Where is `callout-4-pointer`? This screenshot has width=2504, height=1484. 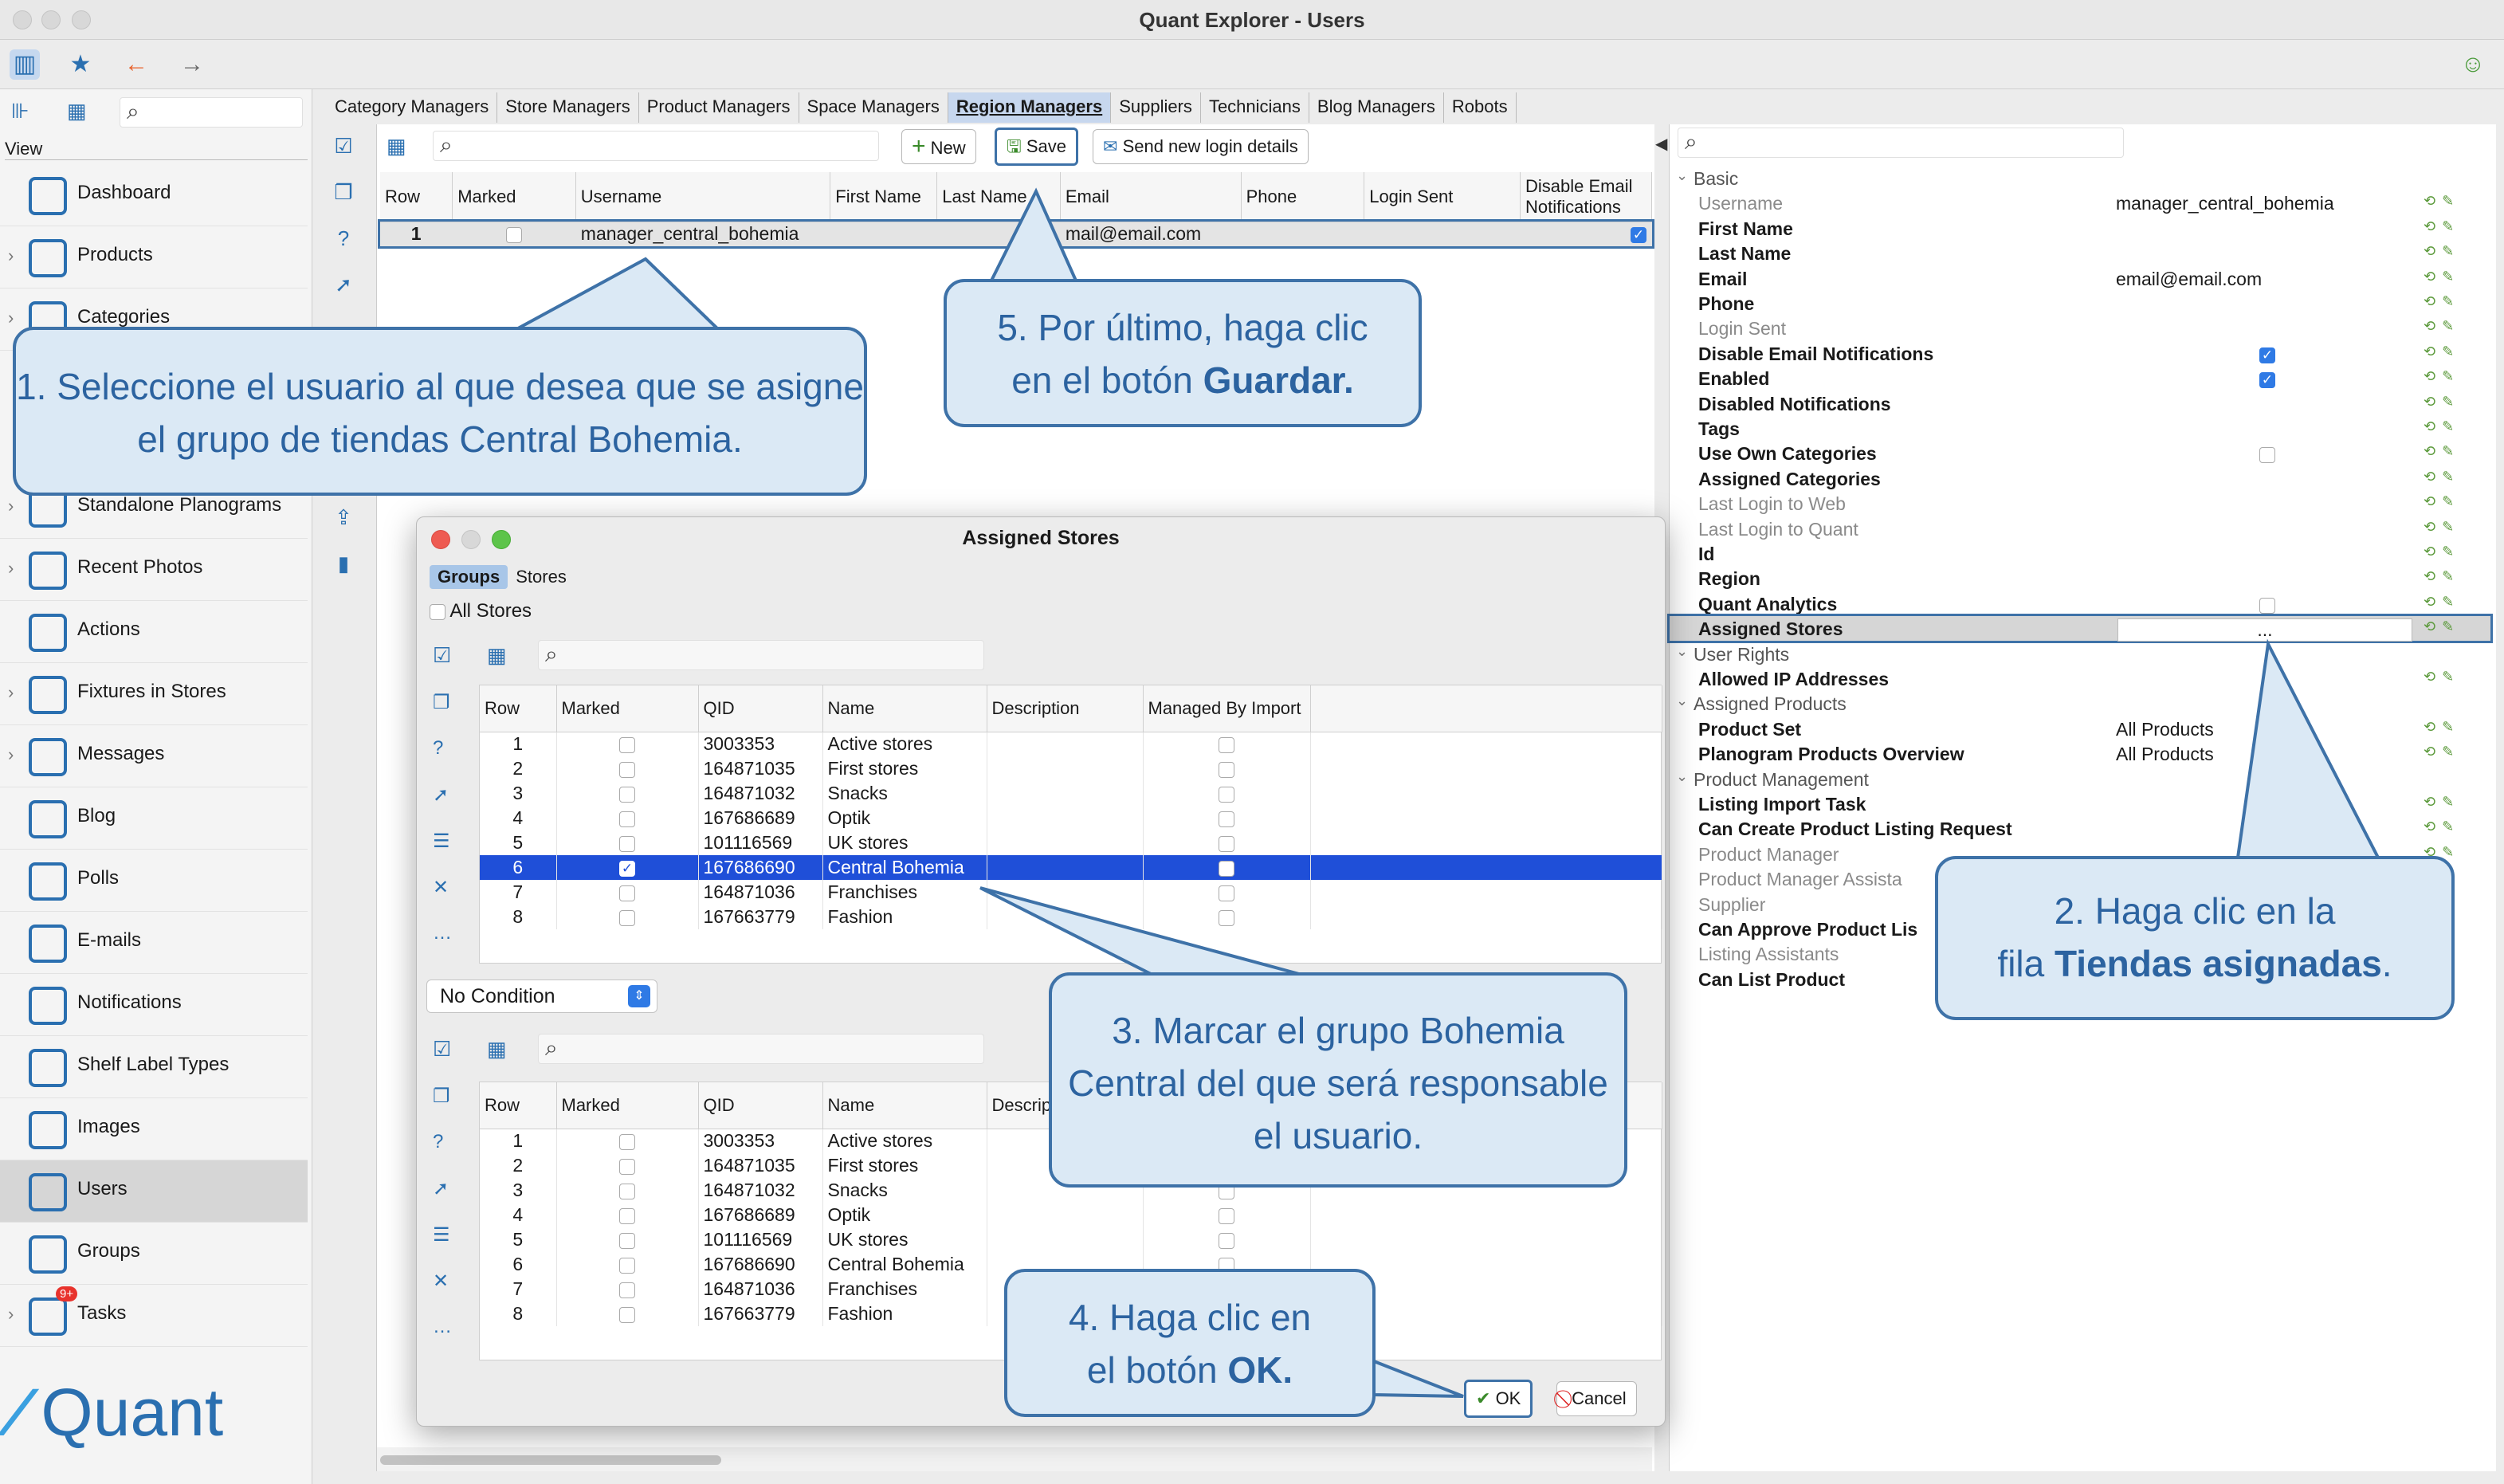
callout-4-pointer is located at coordinates (1418, 1378).